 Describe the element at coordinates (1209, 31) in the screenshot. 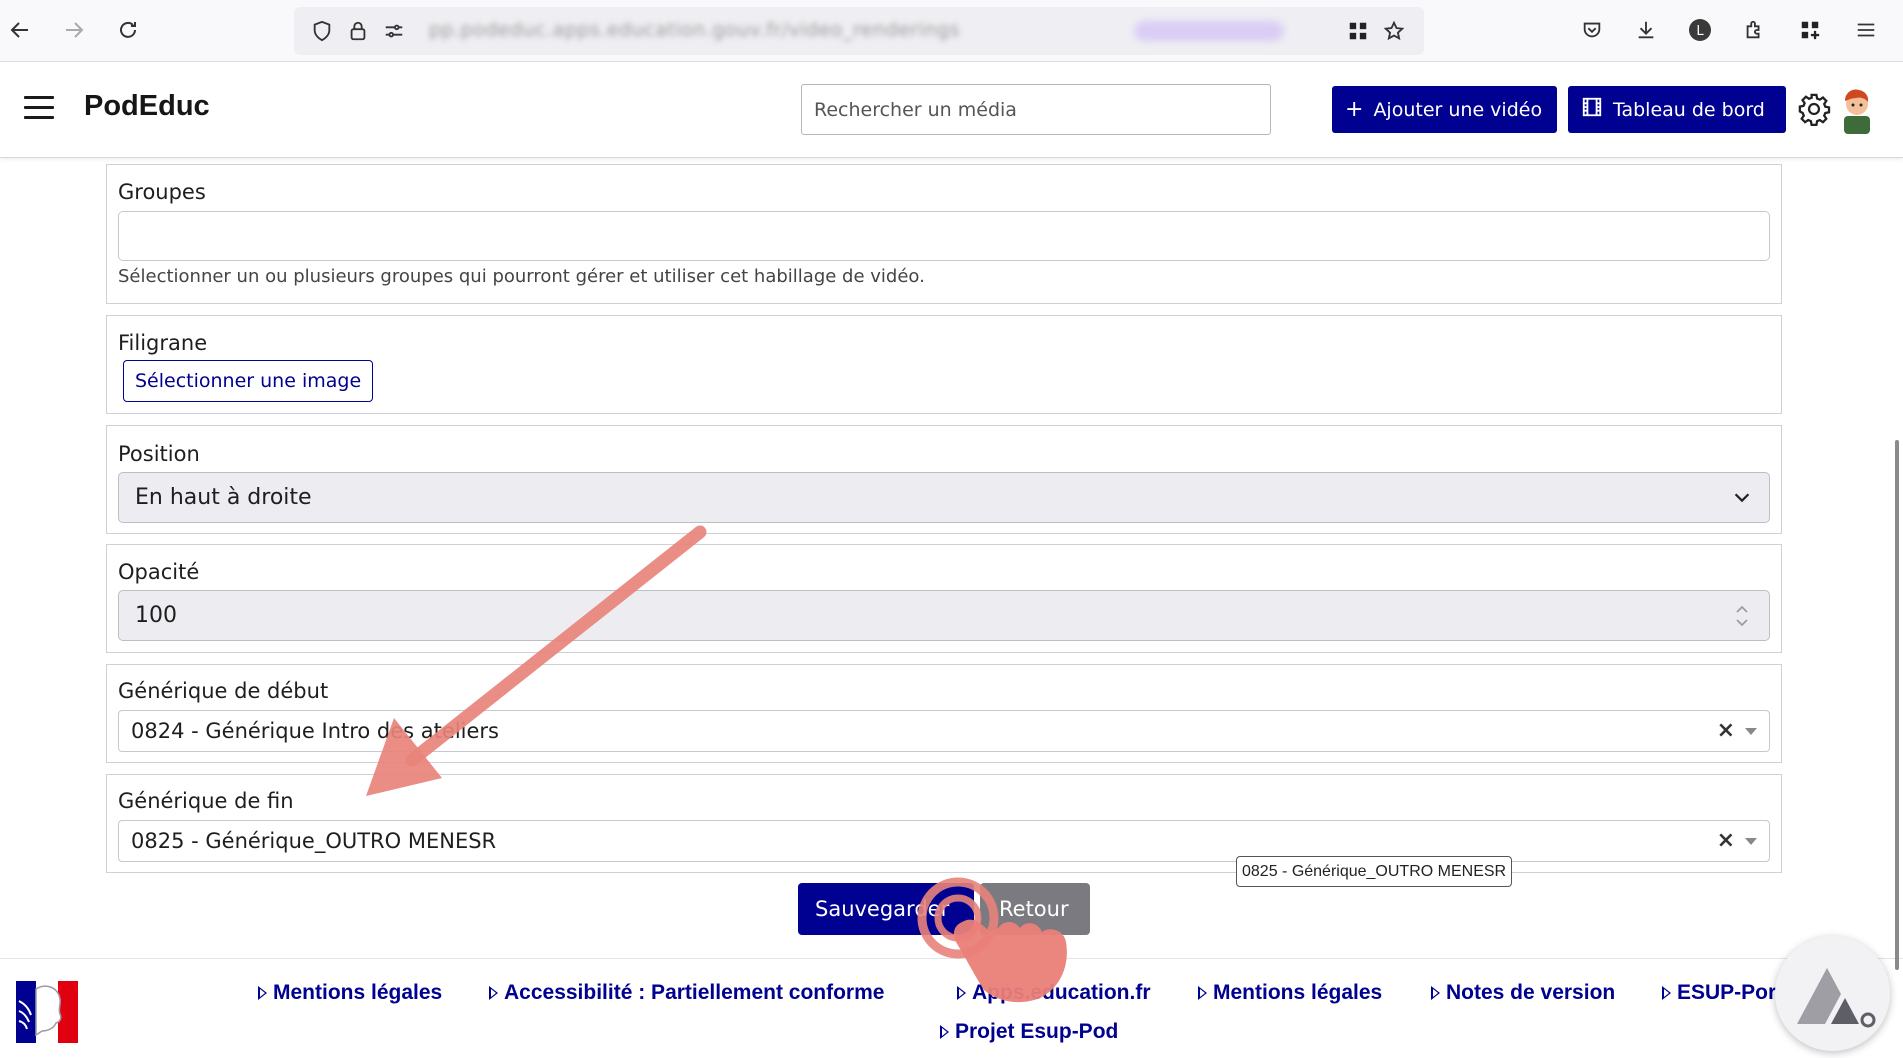

I see `url-blurred-badge` at that location.